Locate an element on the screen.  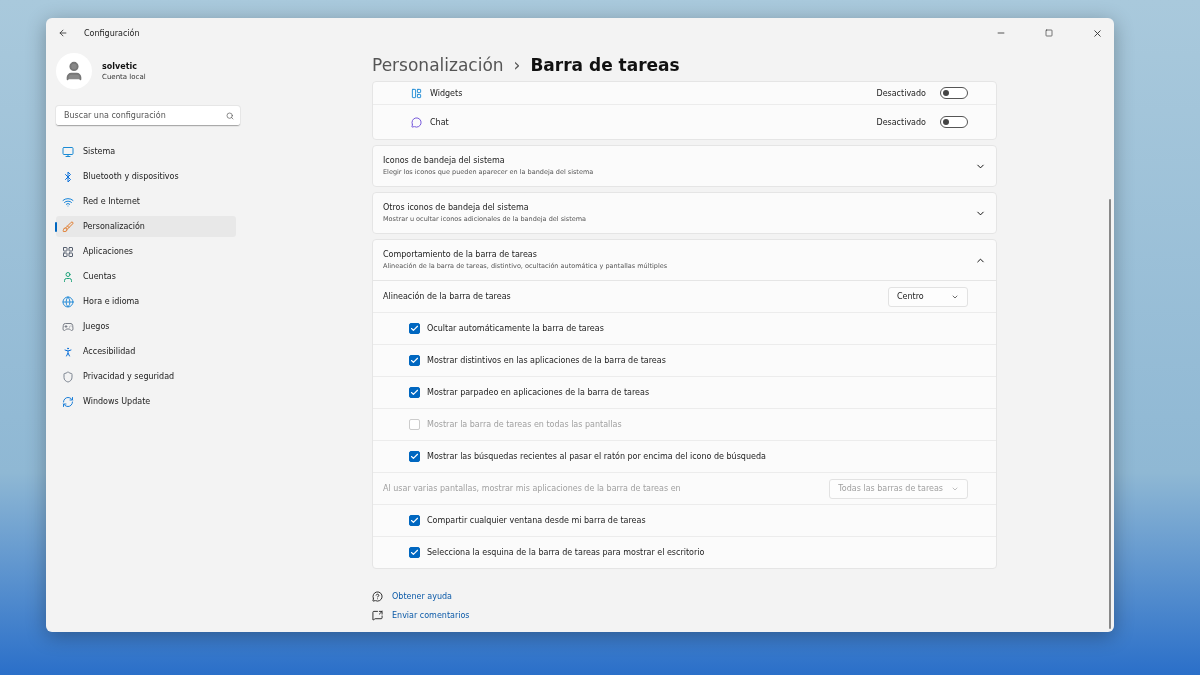
setting-label: Alineación de la barra de tareas is located at coordinates (447, 296).